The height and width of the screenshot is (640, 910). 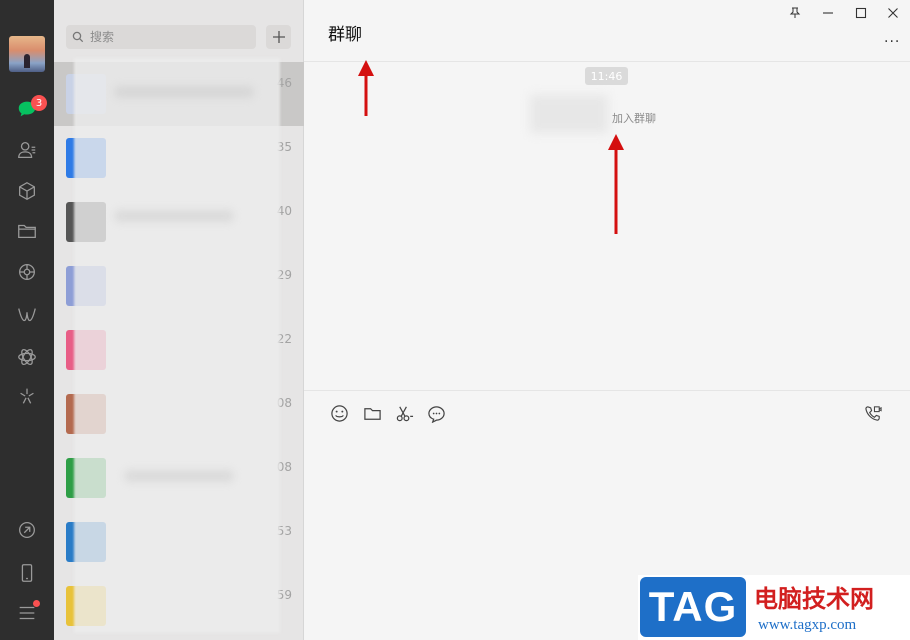 I want to click on phone-video-icon, so click(x=873, y=413).